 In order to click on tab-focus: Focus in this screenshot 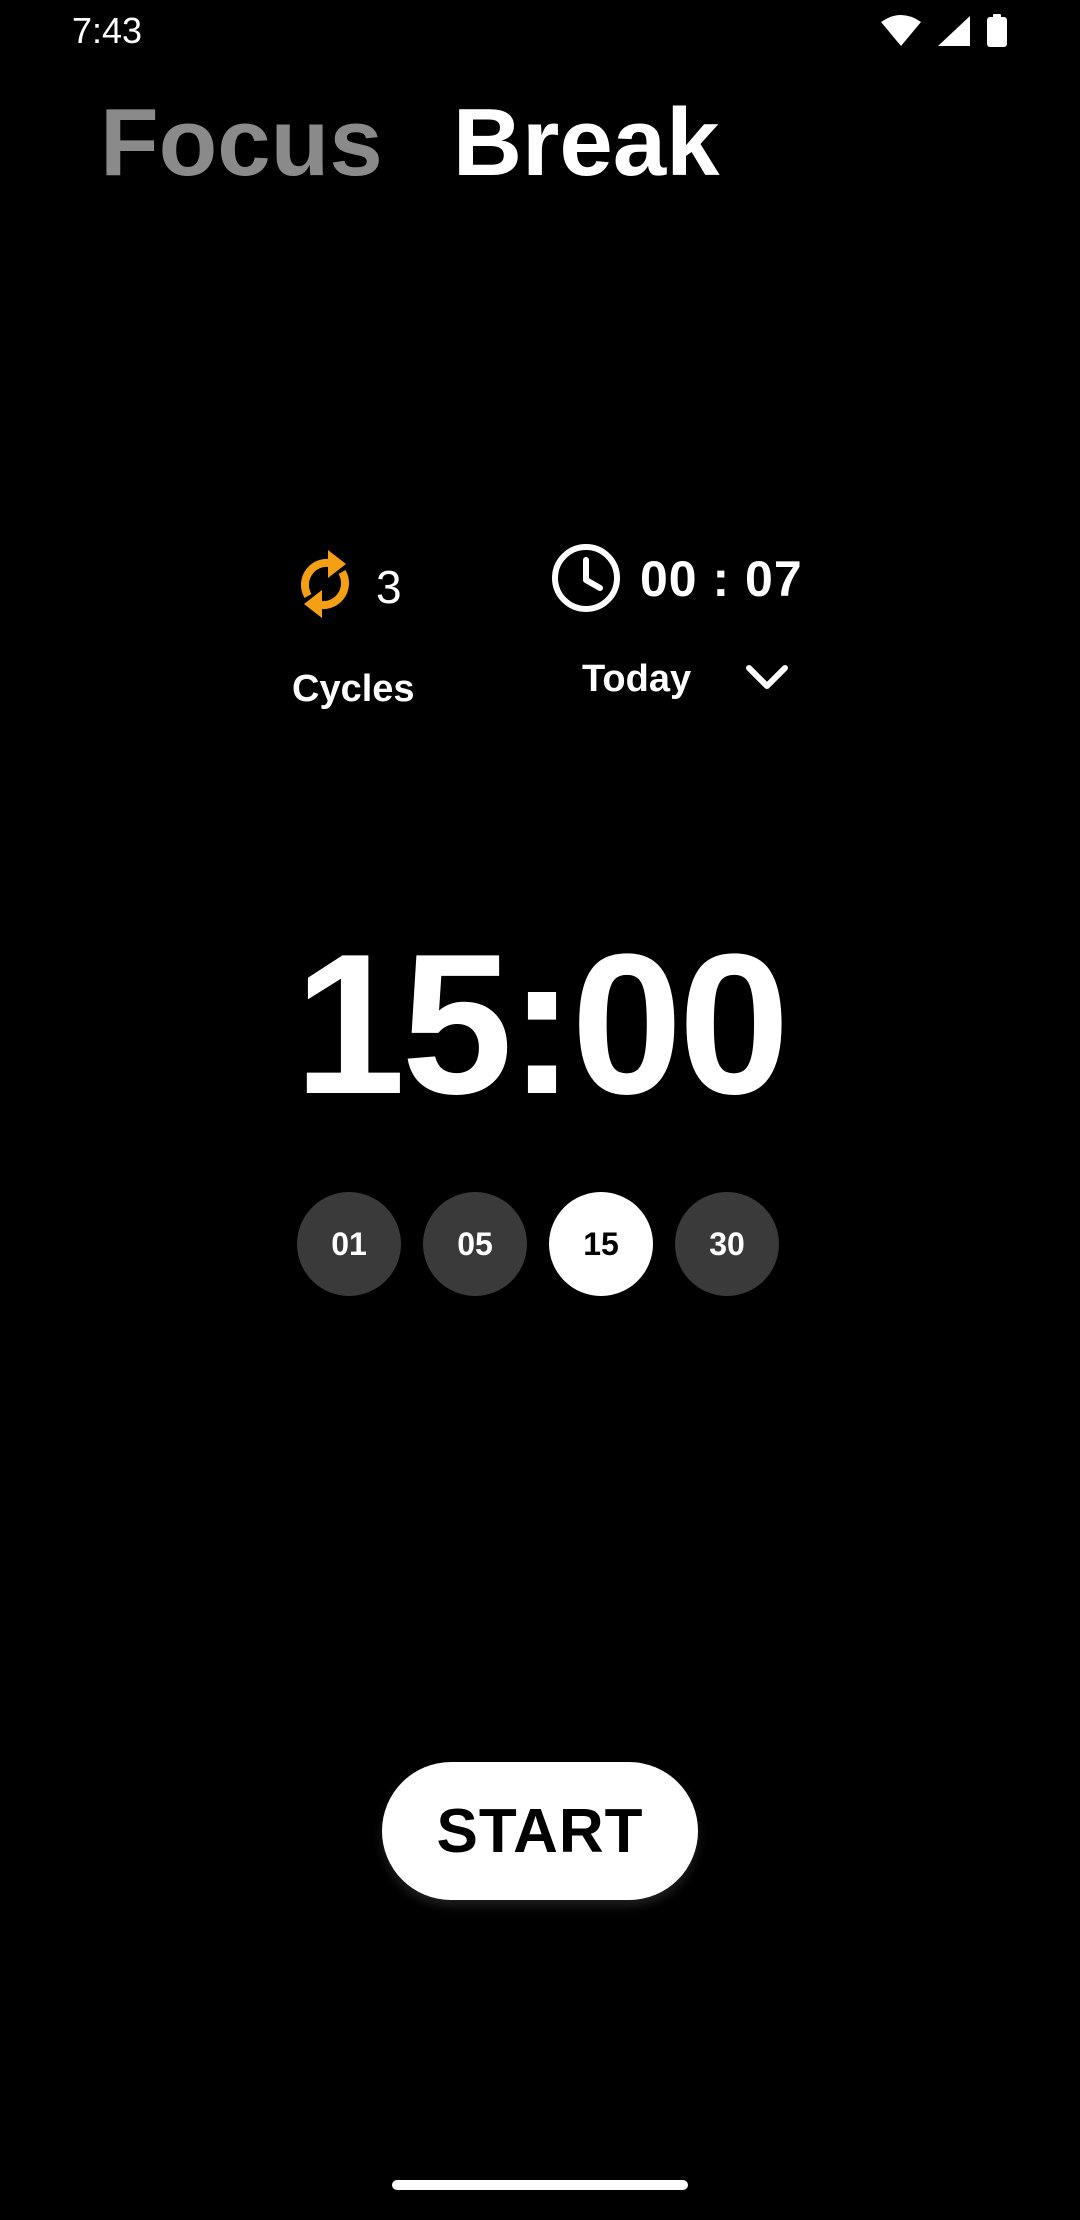, I will do `click(241, 143)`.